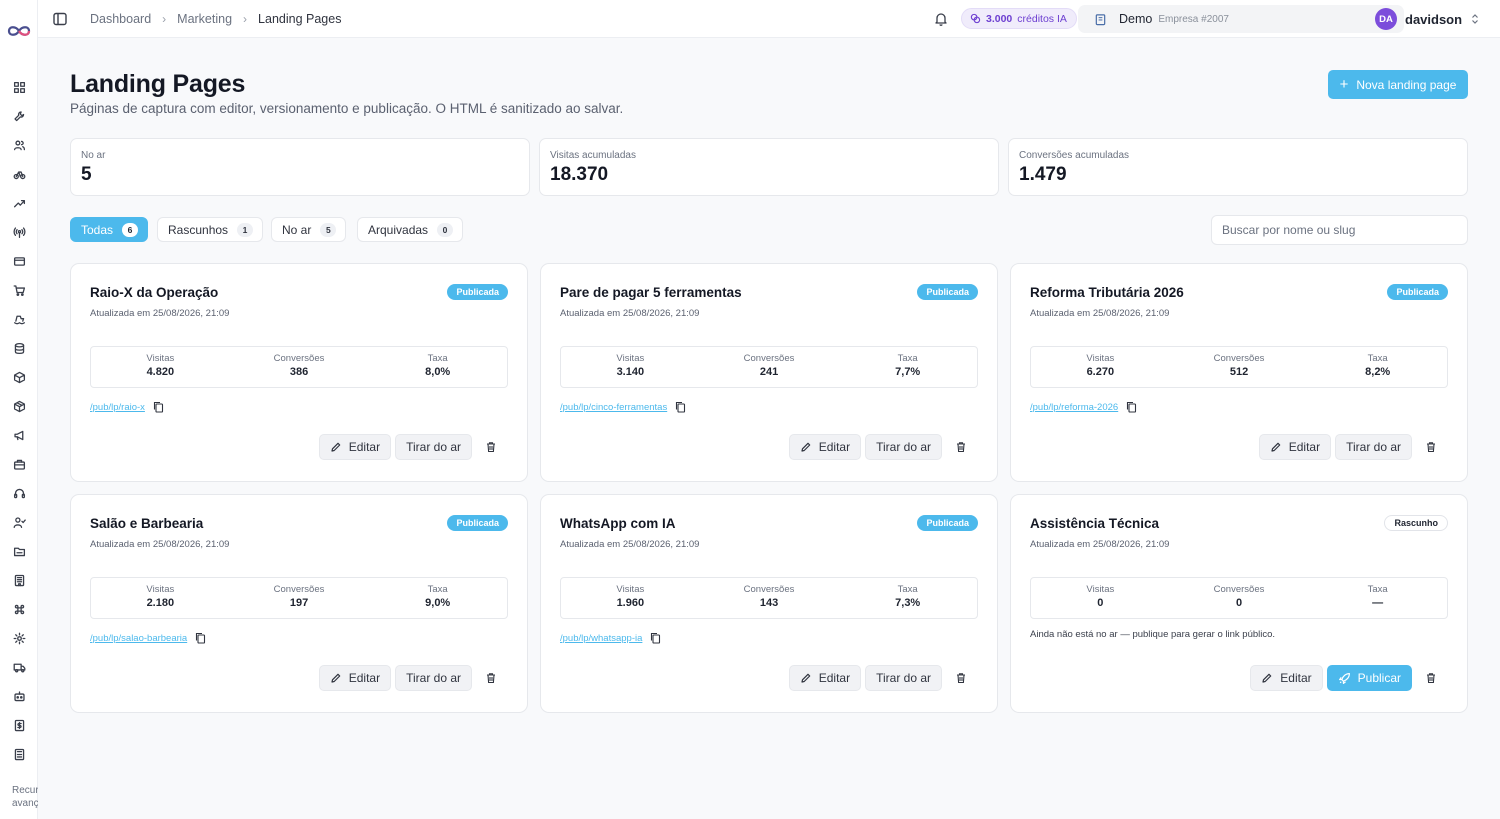  I want to click on sidebar-item-invoice, so click(19, 725).